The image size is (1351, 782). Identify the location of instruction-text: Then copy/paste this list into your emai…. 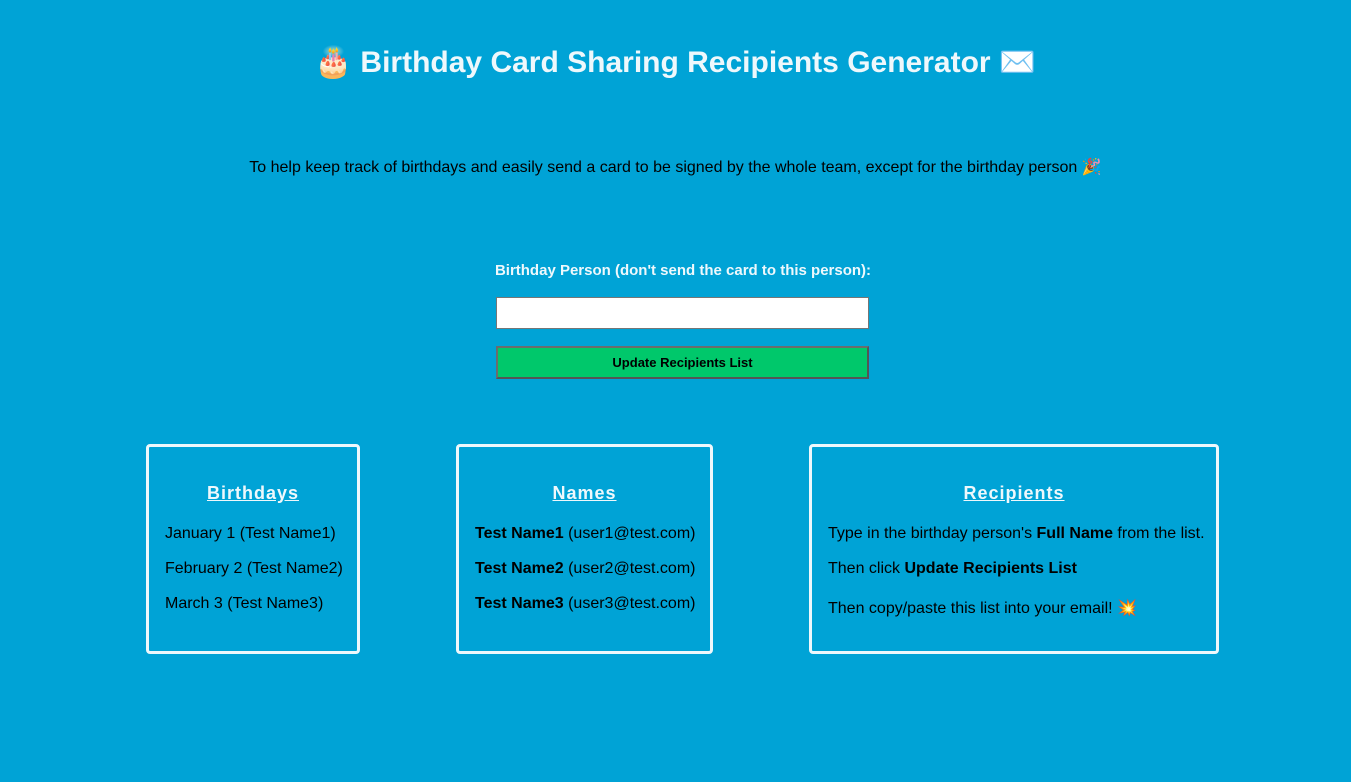
(970, 608).